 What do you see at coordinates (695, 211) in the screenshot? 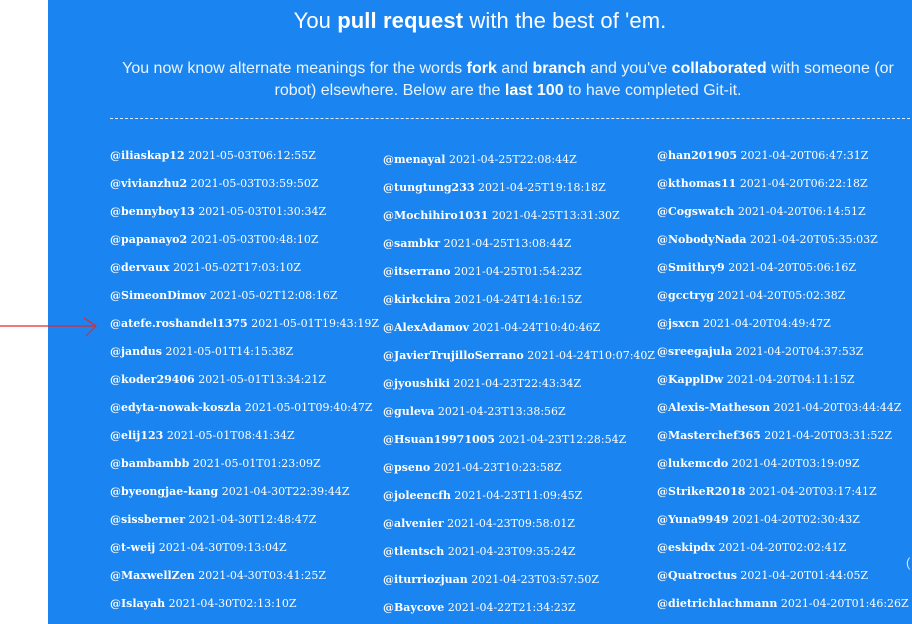
I see `user-link: @Cogswatch` at bounding box center [695, 211].